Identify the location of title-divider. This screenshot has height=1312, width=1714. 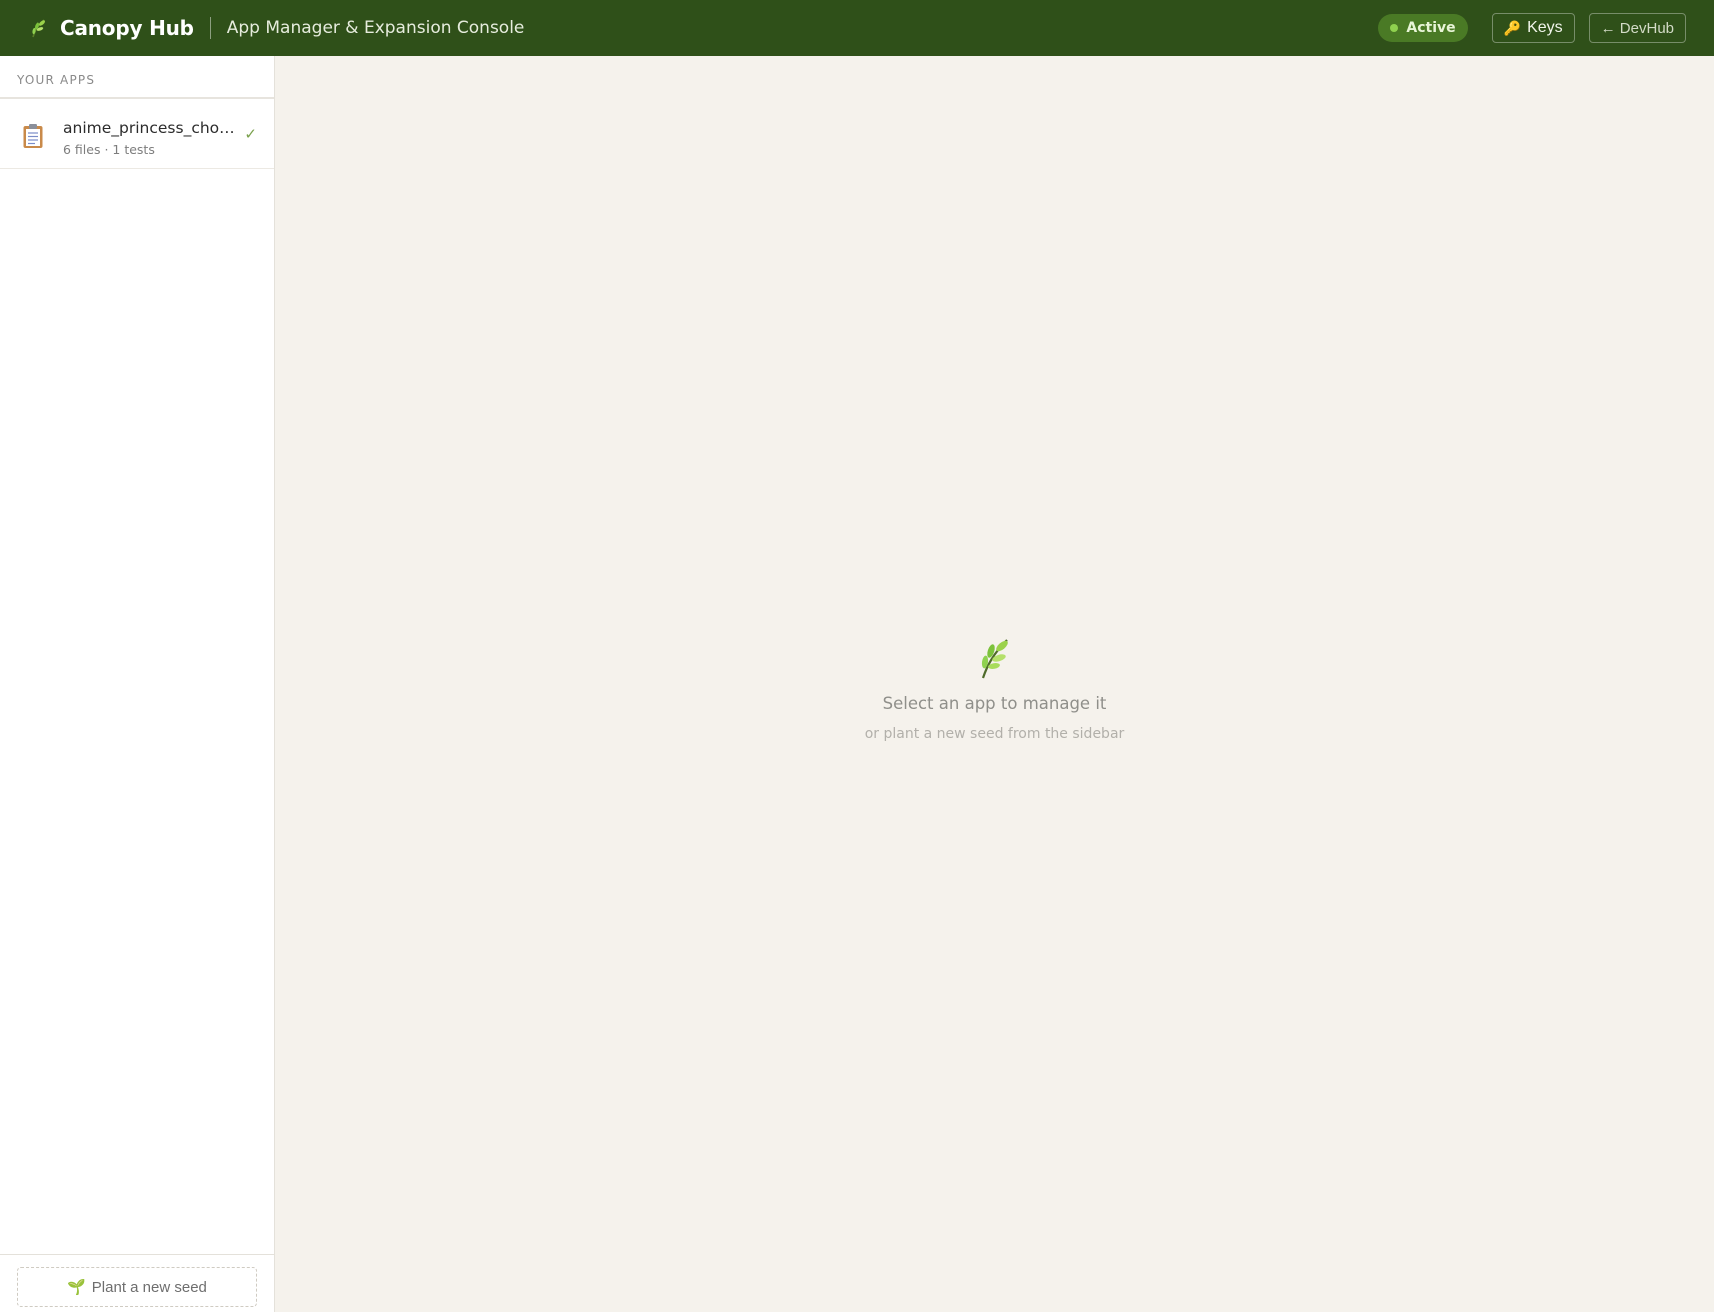
(210, 28).